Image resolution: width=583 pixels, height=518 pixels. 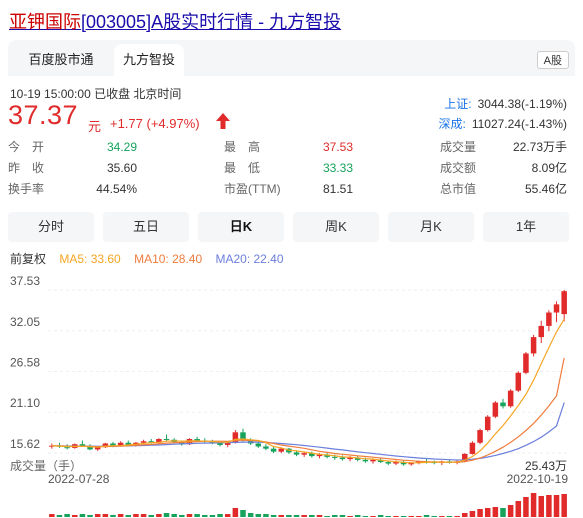 I want to click on stat-value: 33.33, so click(x=337, y=168).